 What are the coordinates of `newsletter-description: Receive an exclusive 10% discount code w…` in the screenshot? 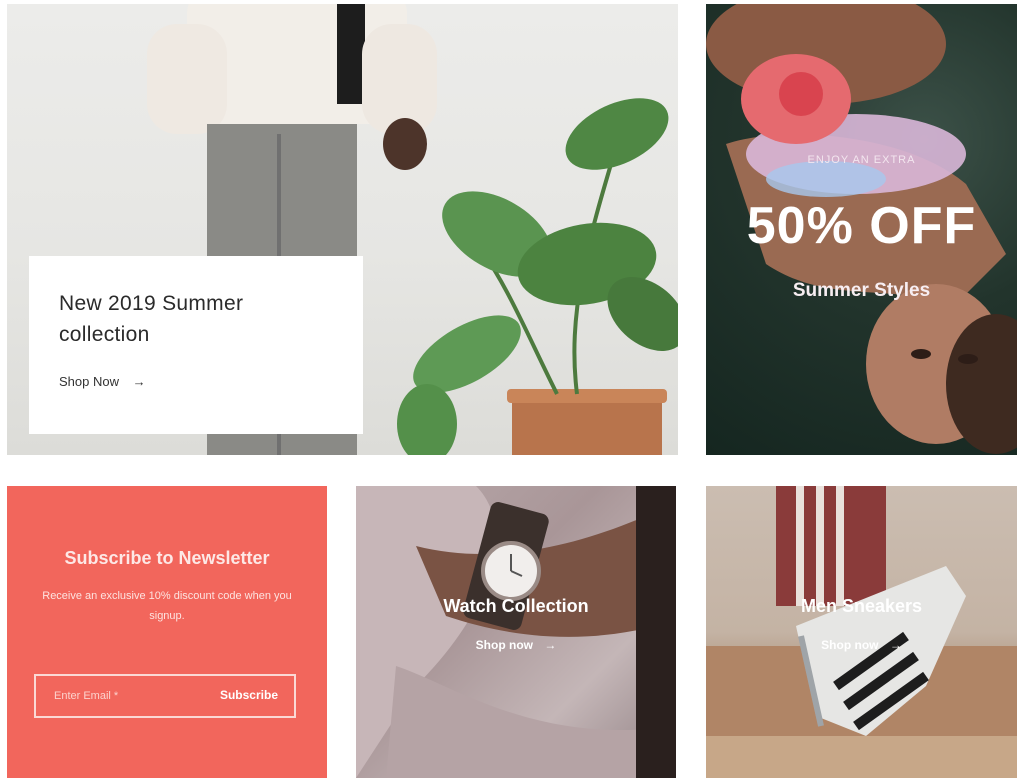 It's located at (167, 606).